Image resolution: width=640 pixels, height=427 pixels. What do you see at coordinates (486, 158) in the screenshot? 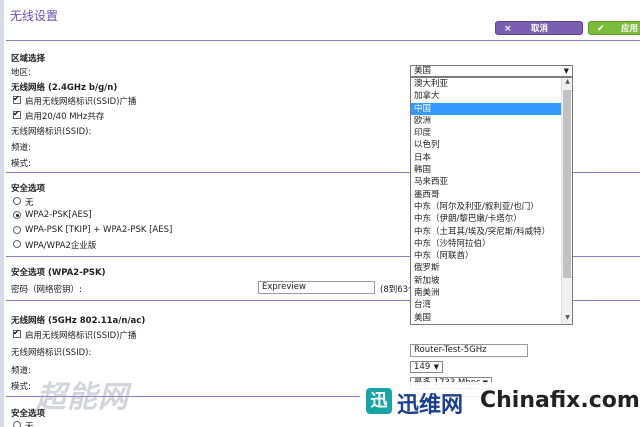
I see `region-option: 日本` at bounding box center [486, 158].